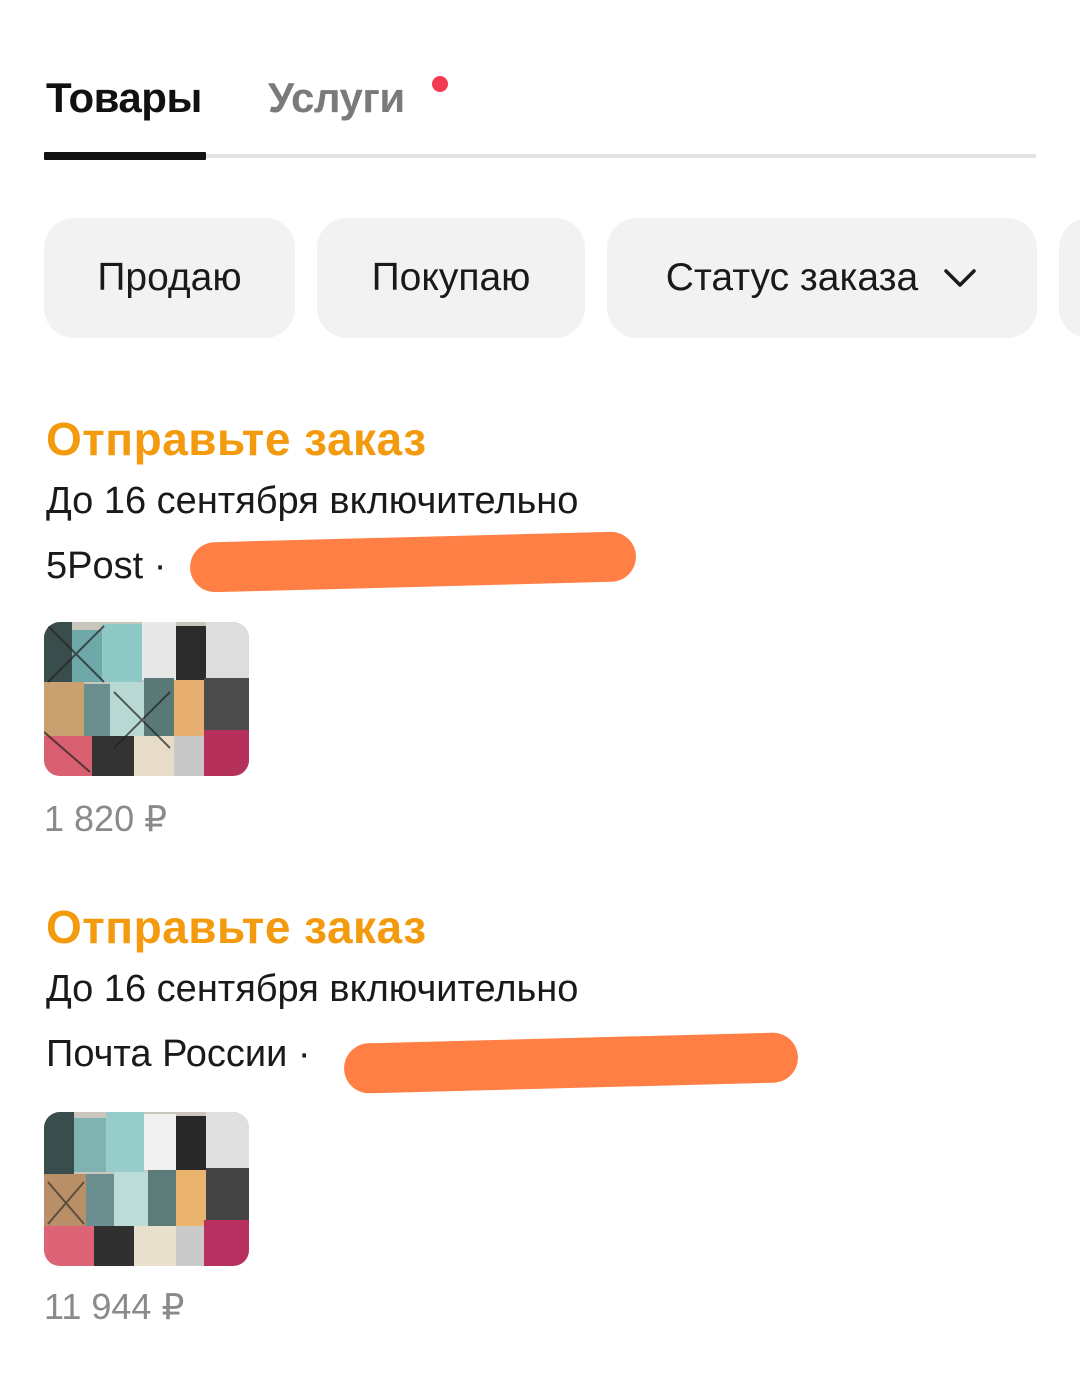 Image resolution: width=1080 pixels, height=1378 pixels. What do you see at coordinates (167, 1054) in the screenshot?
I see `delivery-carrier: Почта России` at bounding box center [167, 1054].